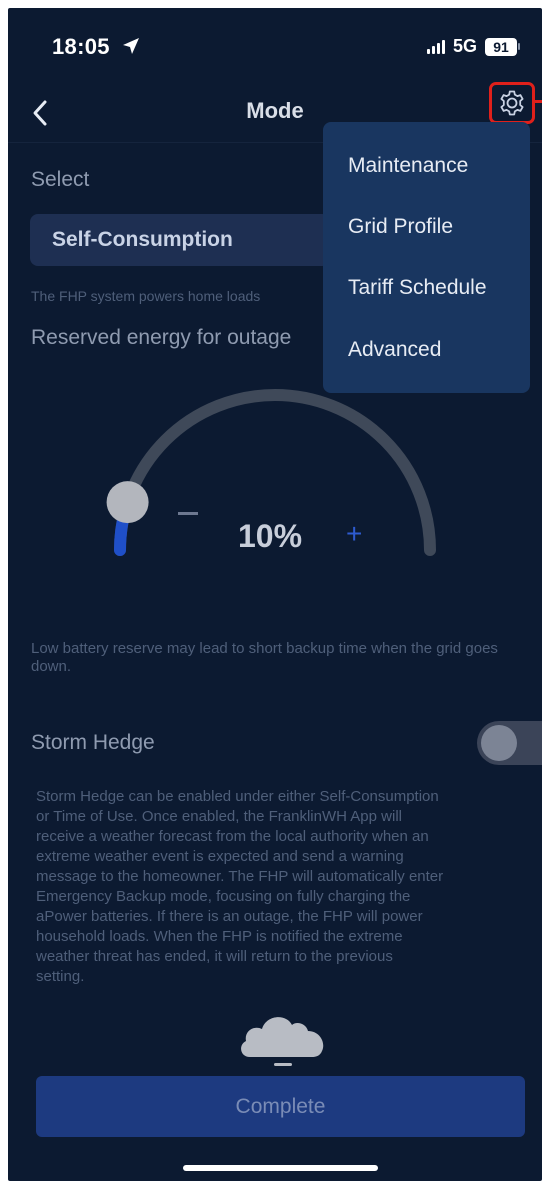 The width and height of the screenshot is (542, 1181). What do you see at coordinates (282, 1041) in the screenshot?
I see `cloud-icon` at bounding box center [282, 1041].